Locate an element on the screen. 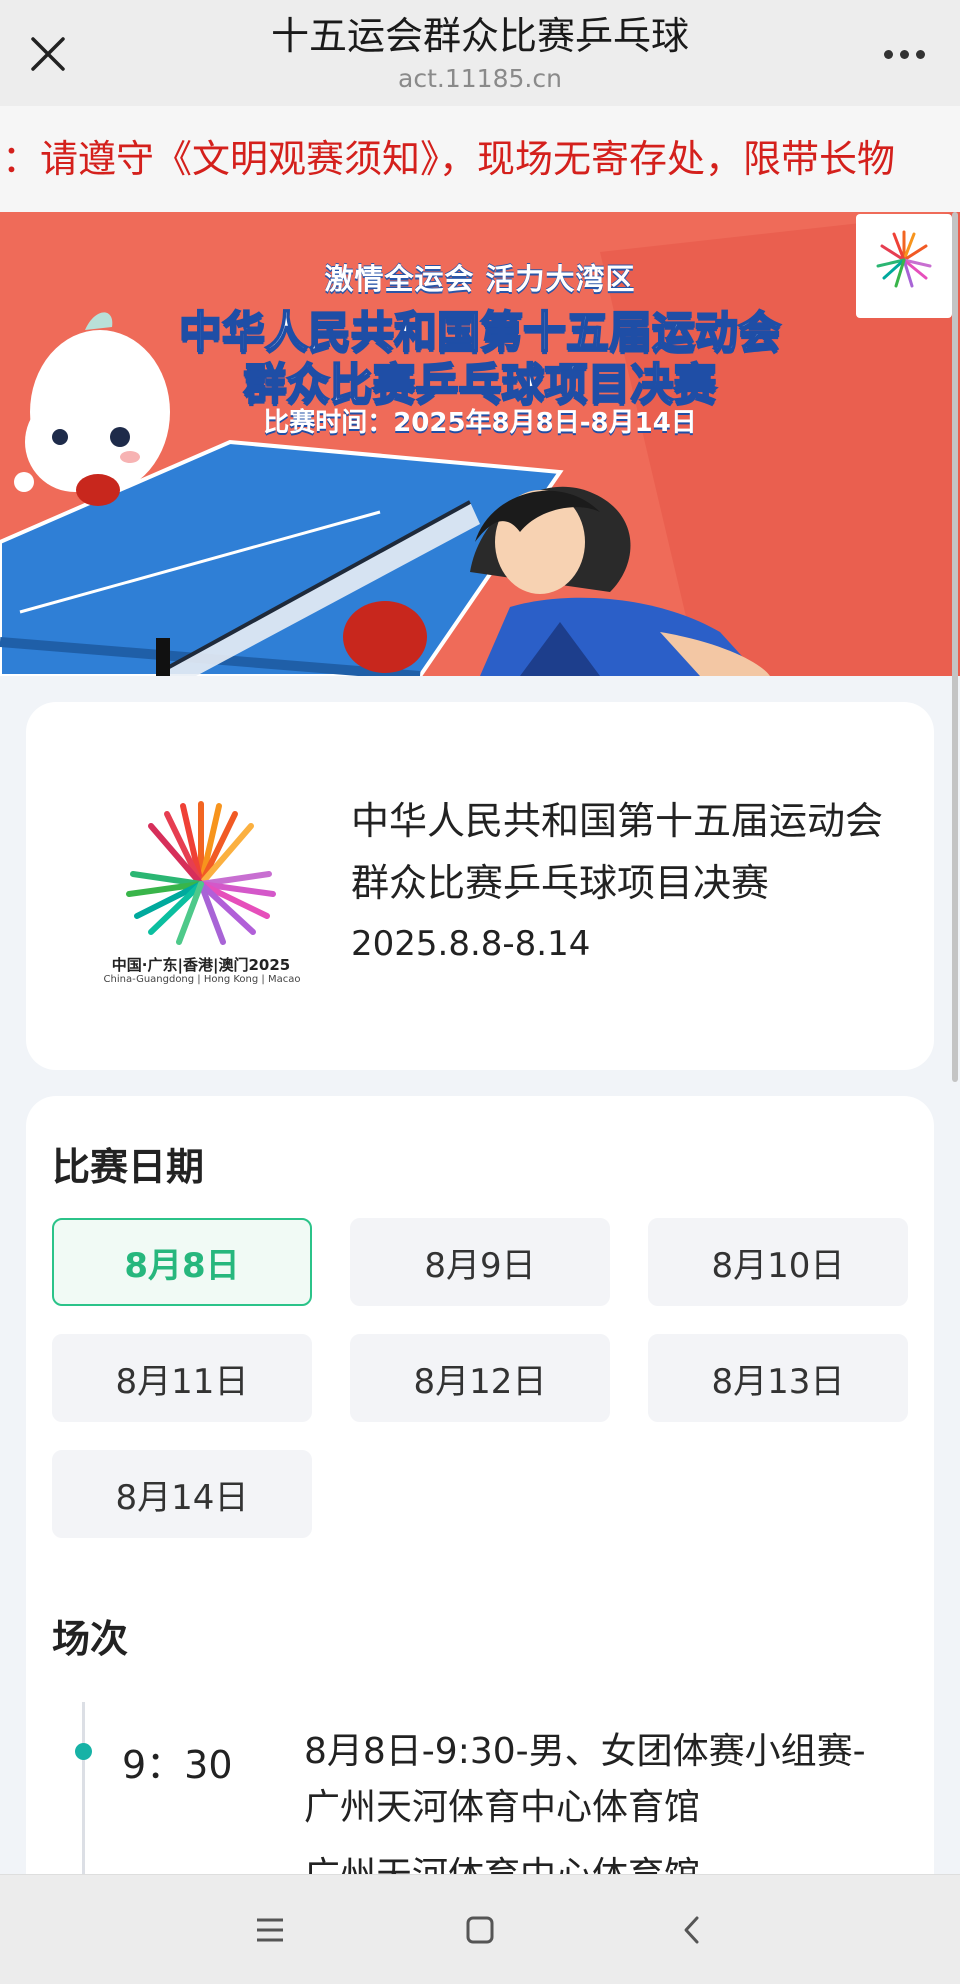 The width and height of the screenshot is (960, 1984). date-option: 8月12日 is located at coordinates (480, 1378).